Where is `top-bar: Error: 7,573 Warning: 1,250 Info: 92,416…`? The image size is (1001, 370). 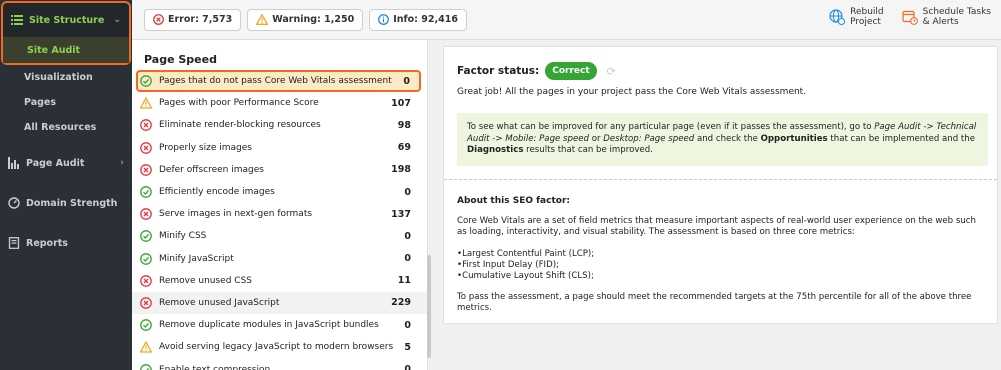
top-bar: Error: 7,573 Warning: 1,250 Info: 92,416… is located at coordinates (566, 20).